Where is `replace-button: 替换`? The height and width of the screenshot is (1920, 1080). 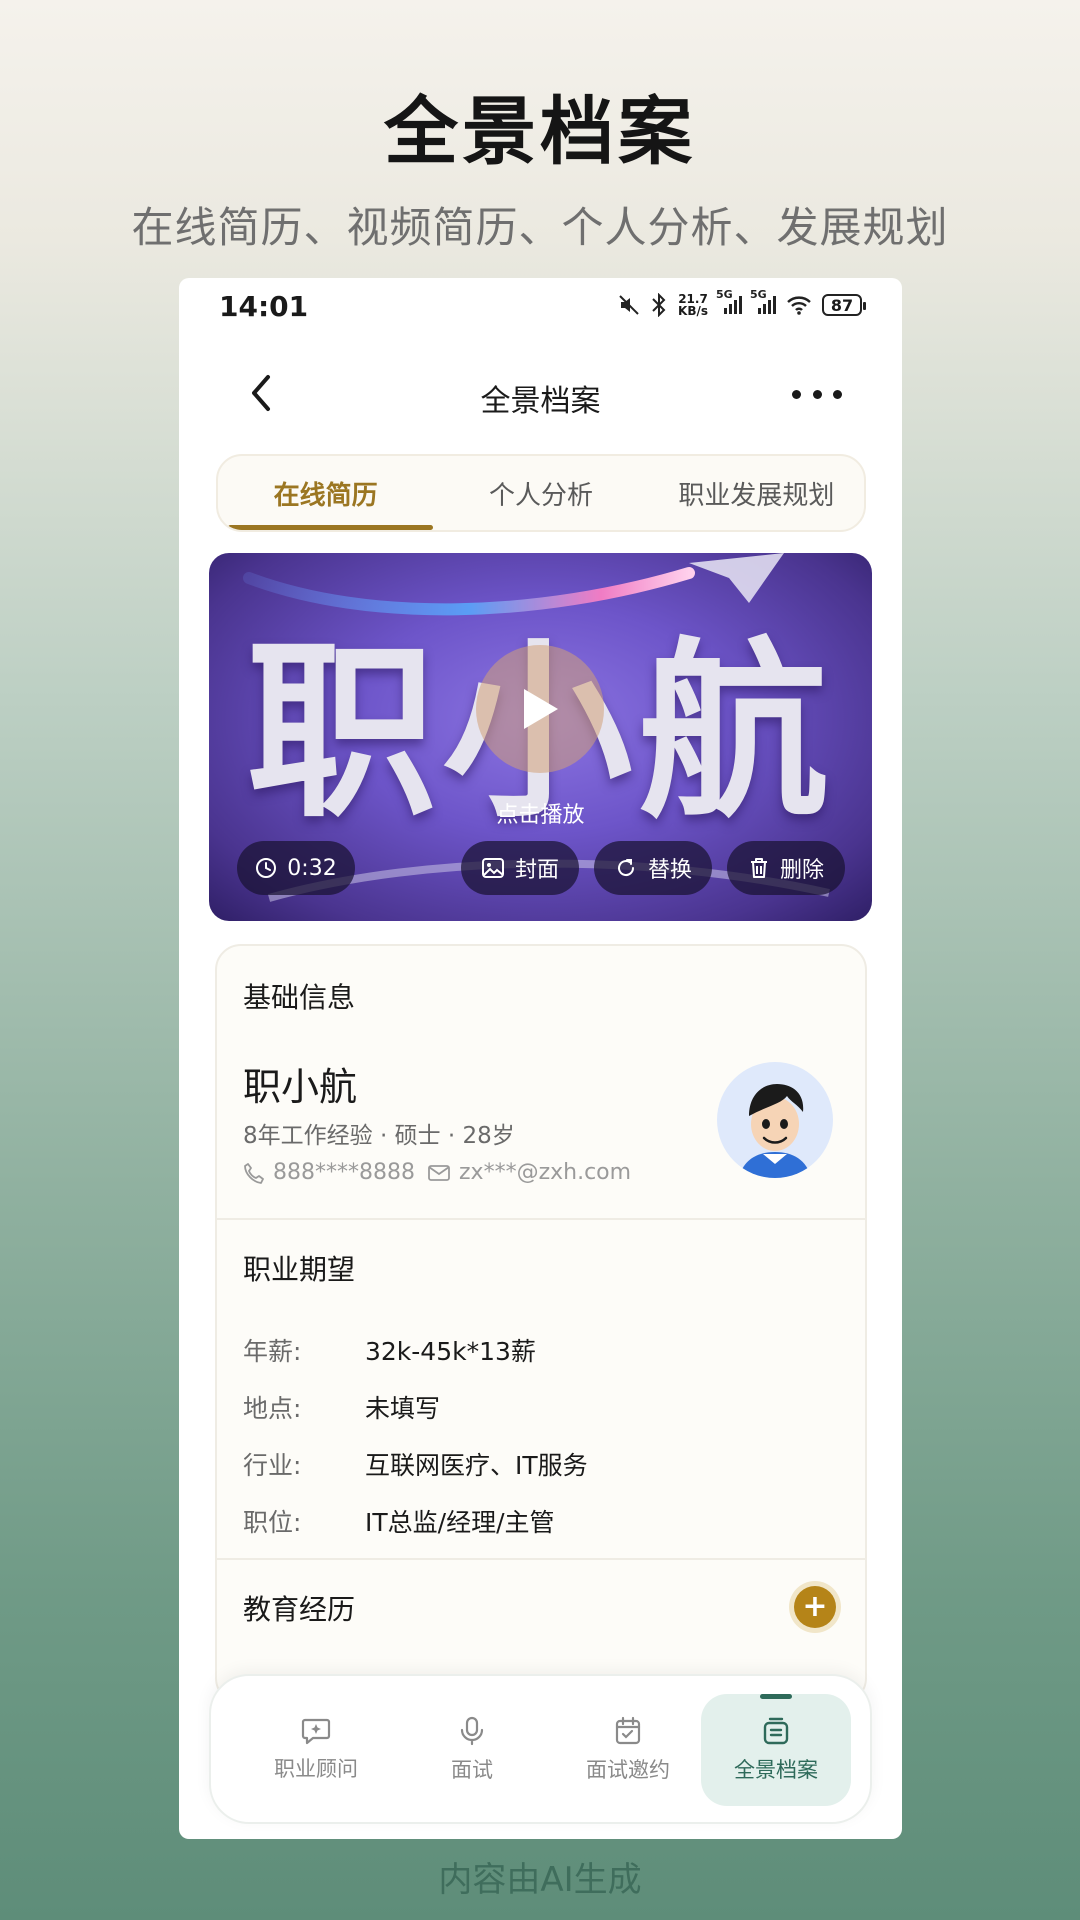 replace-button: 替换 is located at coordinates (653, 868).